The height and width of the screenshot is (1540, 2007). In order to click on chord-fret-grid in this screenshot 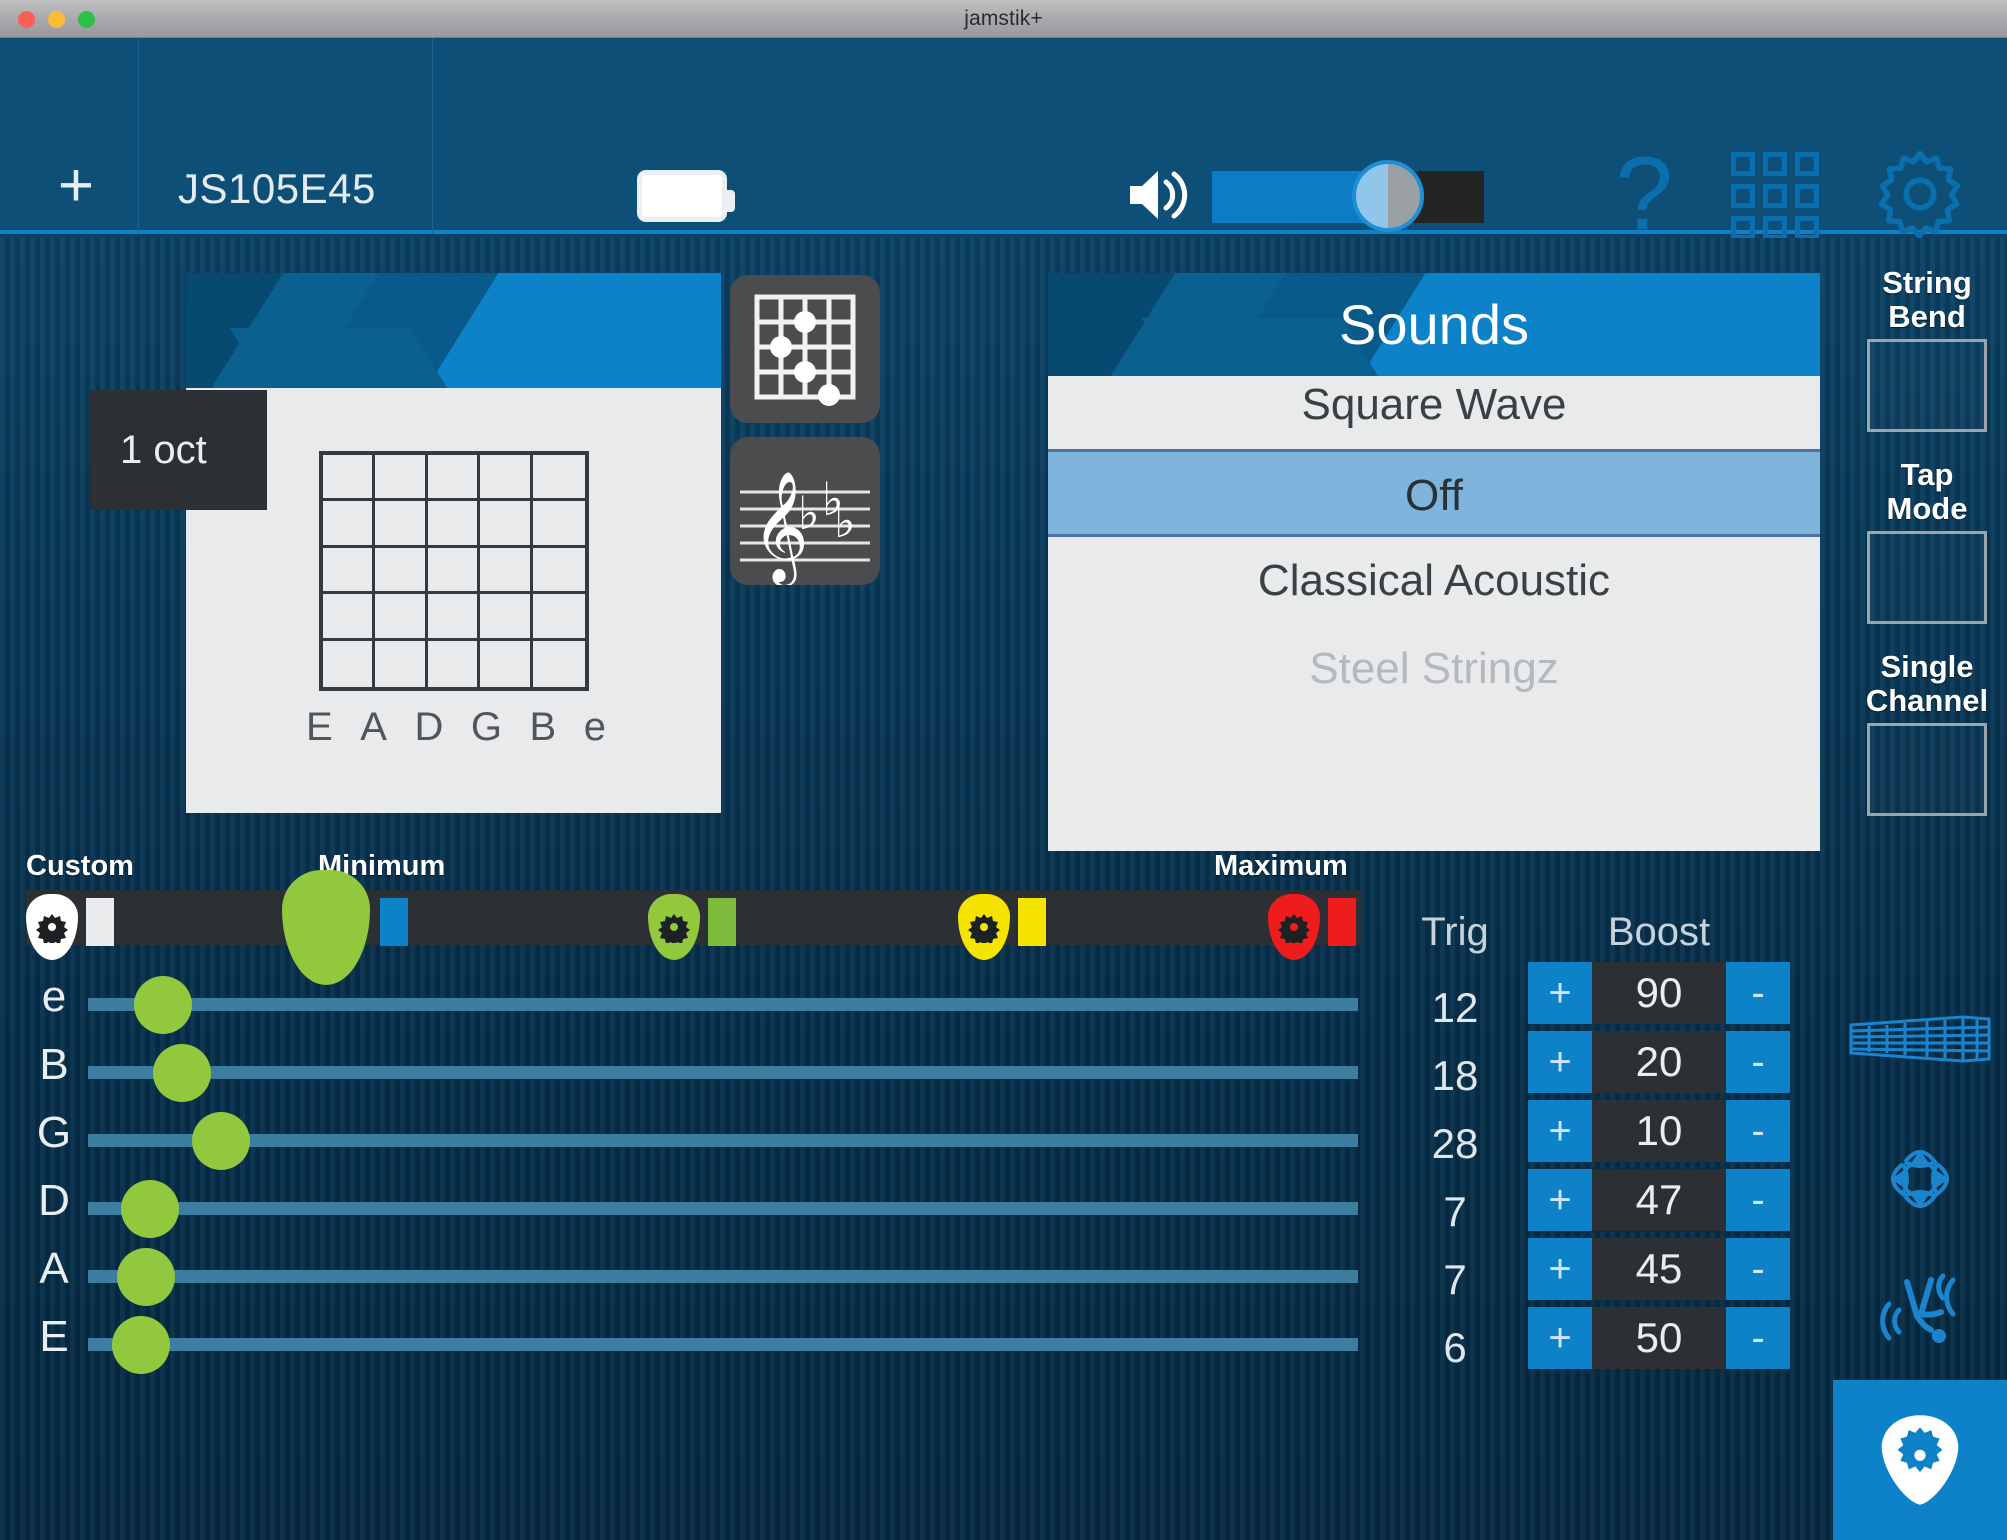, I will do `click(454, 571)`.